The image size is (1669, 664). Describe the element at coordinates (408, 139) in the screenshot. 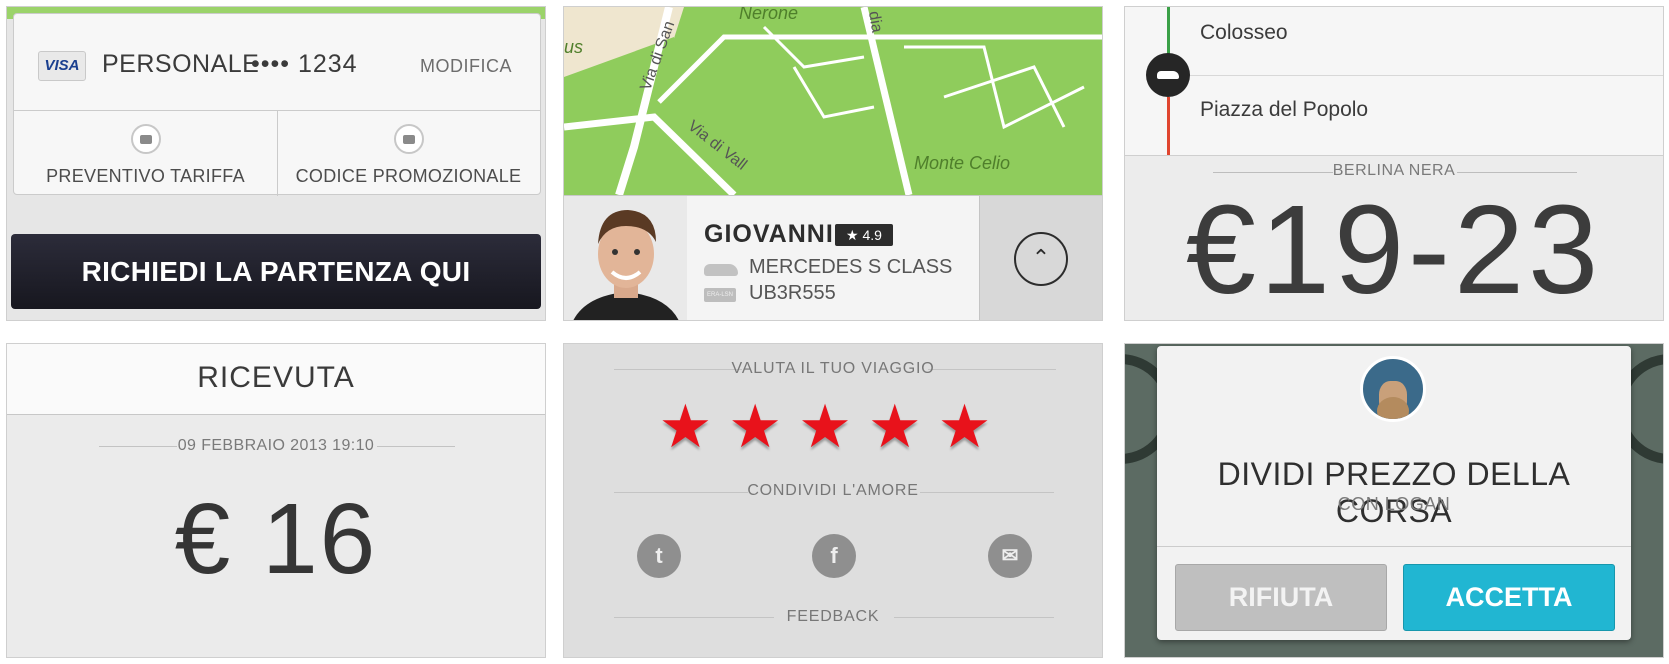

I see `tag-icon` at that location.